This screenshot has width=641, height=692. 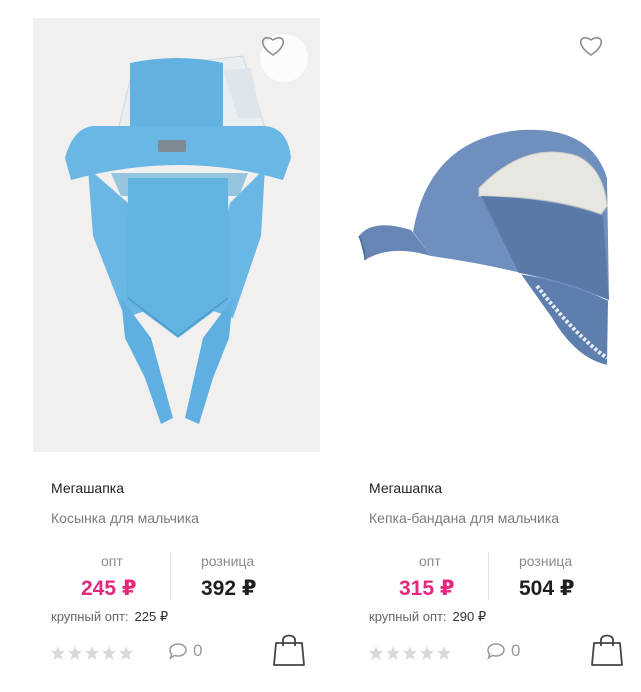 I want to click on cap-picture, so click(x=484, y=248).